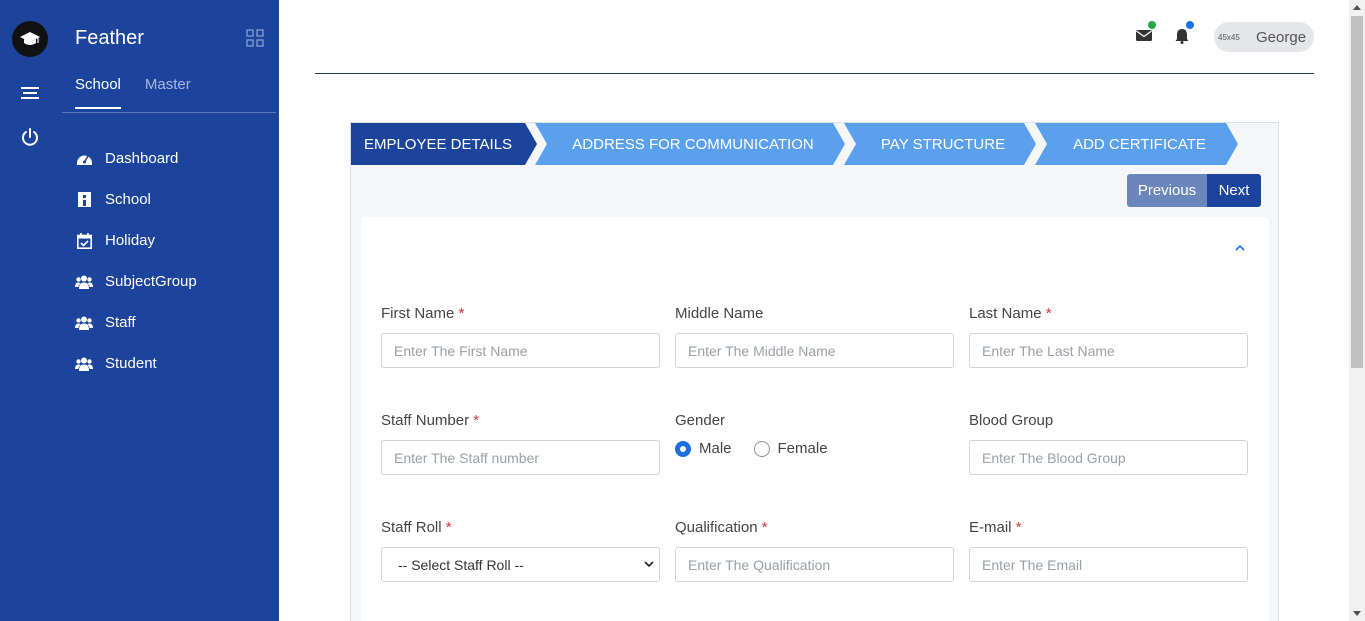 The width and height of the screenshot is (1365, 621). I want to click on tabs-divider, so click(169, 112).